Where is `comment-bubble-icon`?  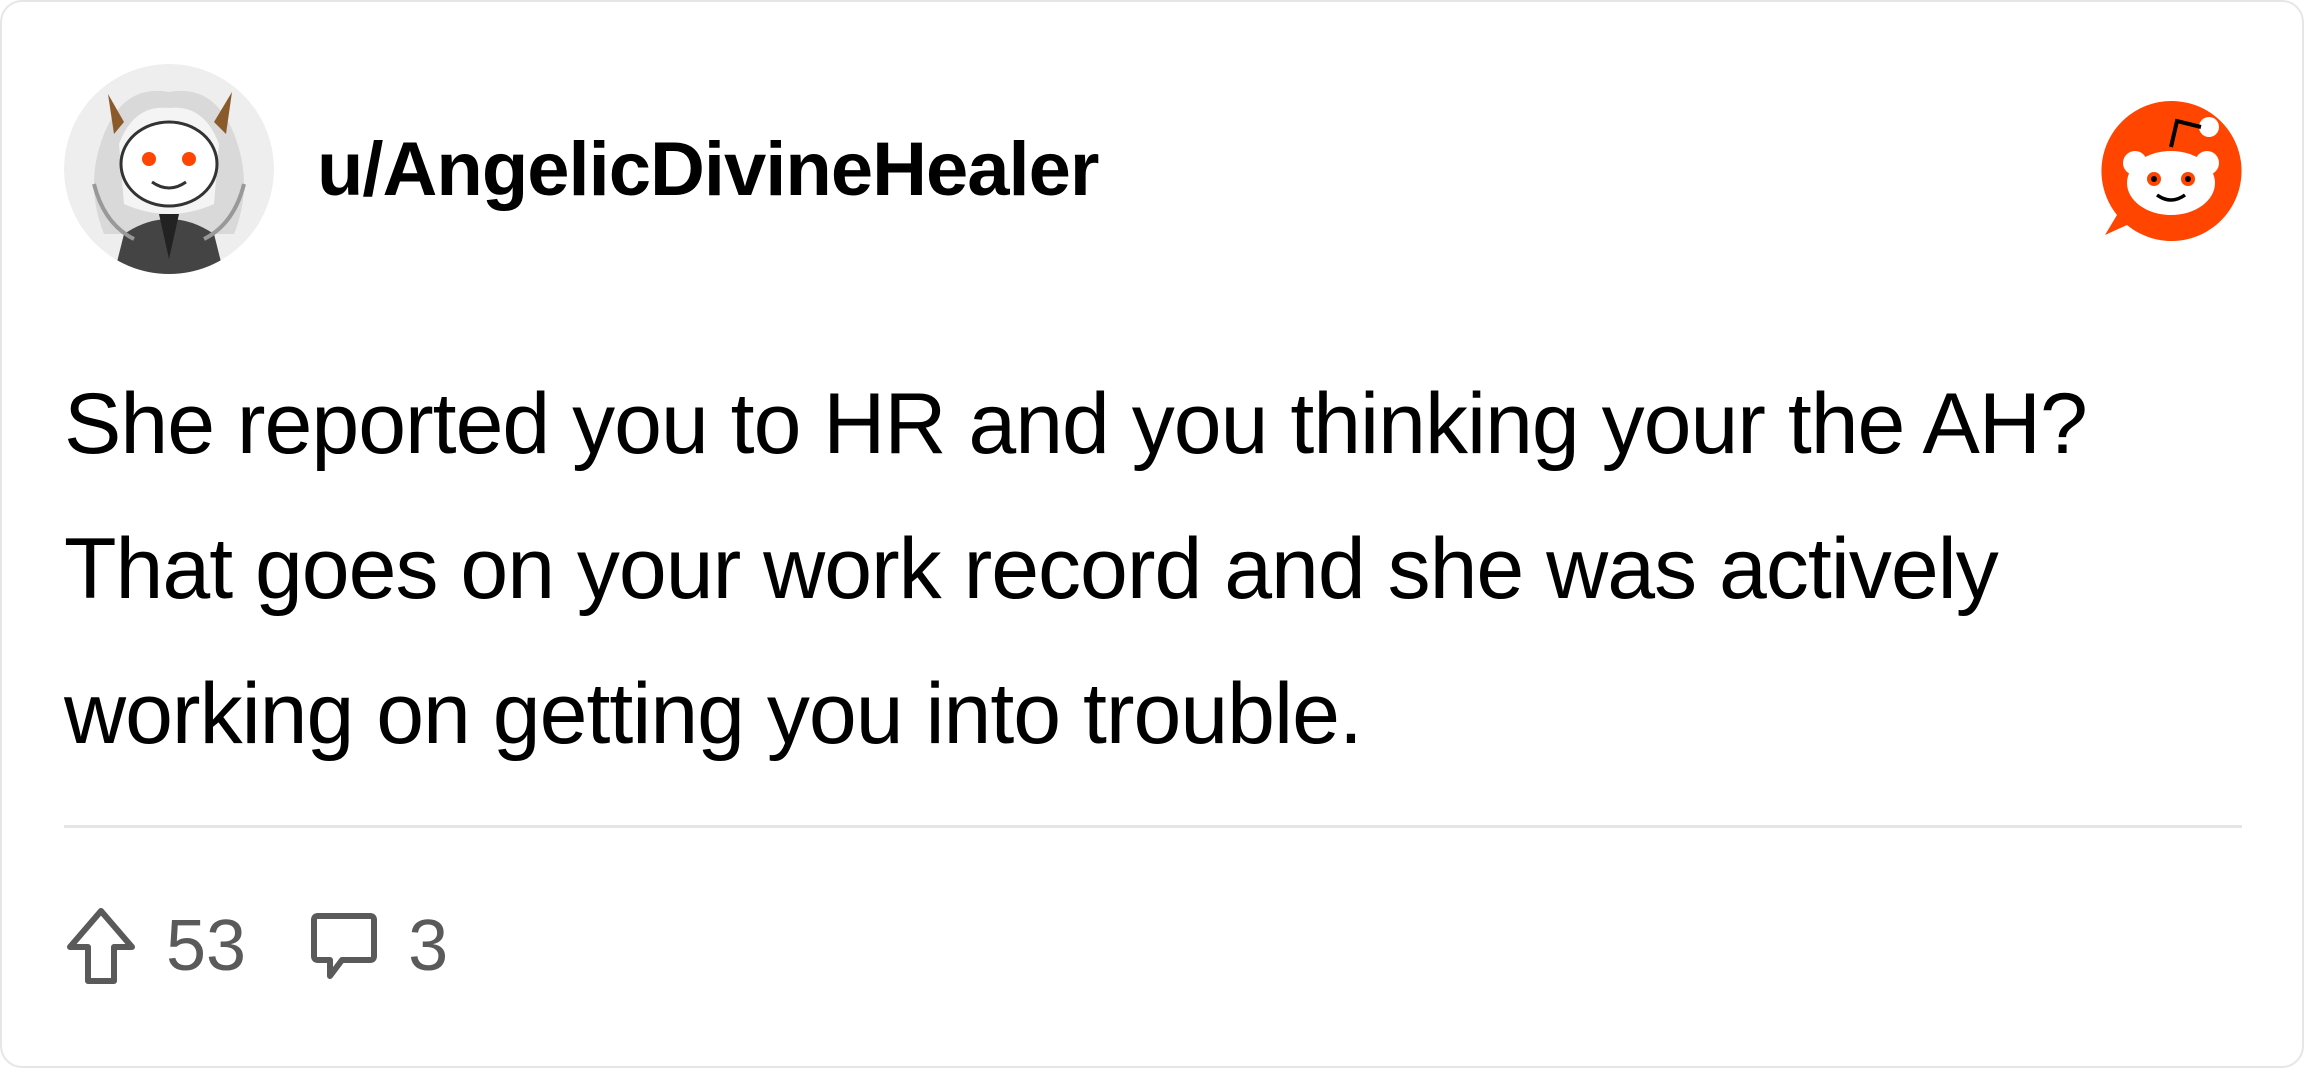 comment-bubble-icon is located at coordinates (344, 946).